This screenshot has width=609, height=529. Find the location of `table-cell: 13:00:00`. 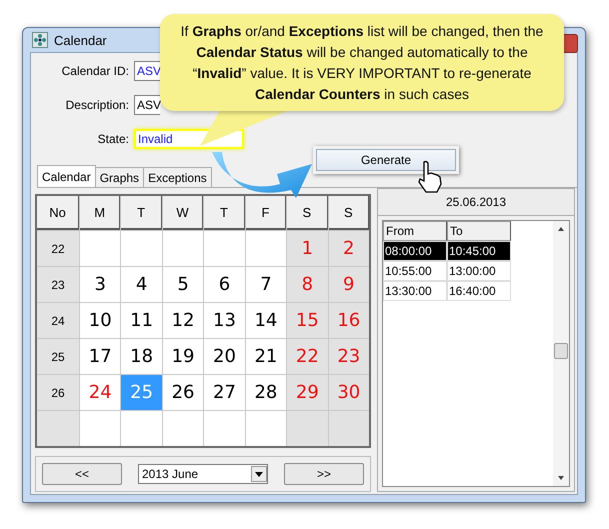

table-cell: 13:00:00 is located at coordinates (479, 271).